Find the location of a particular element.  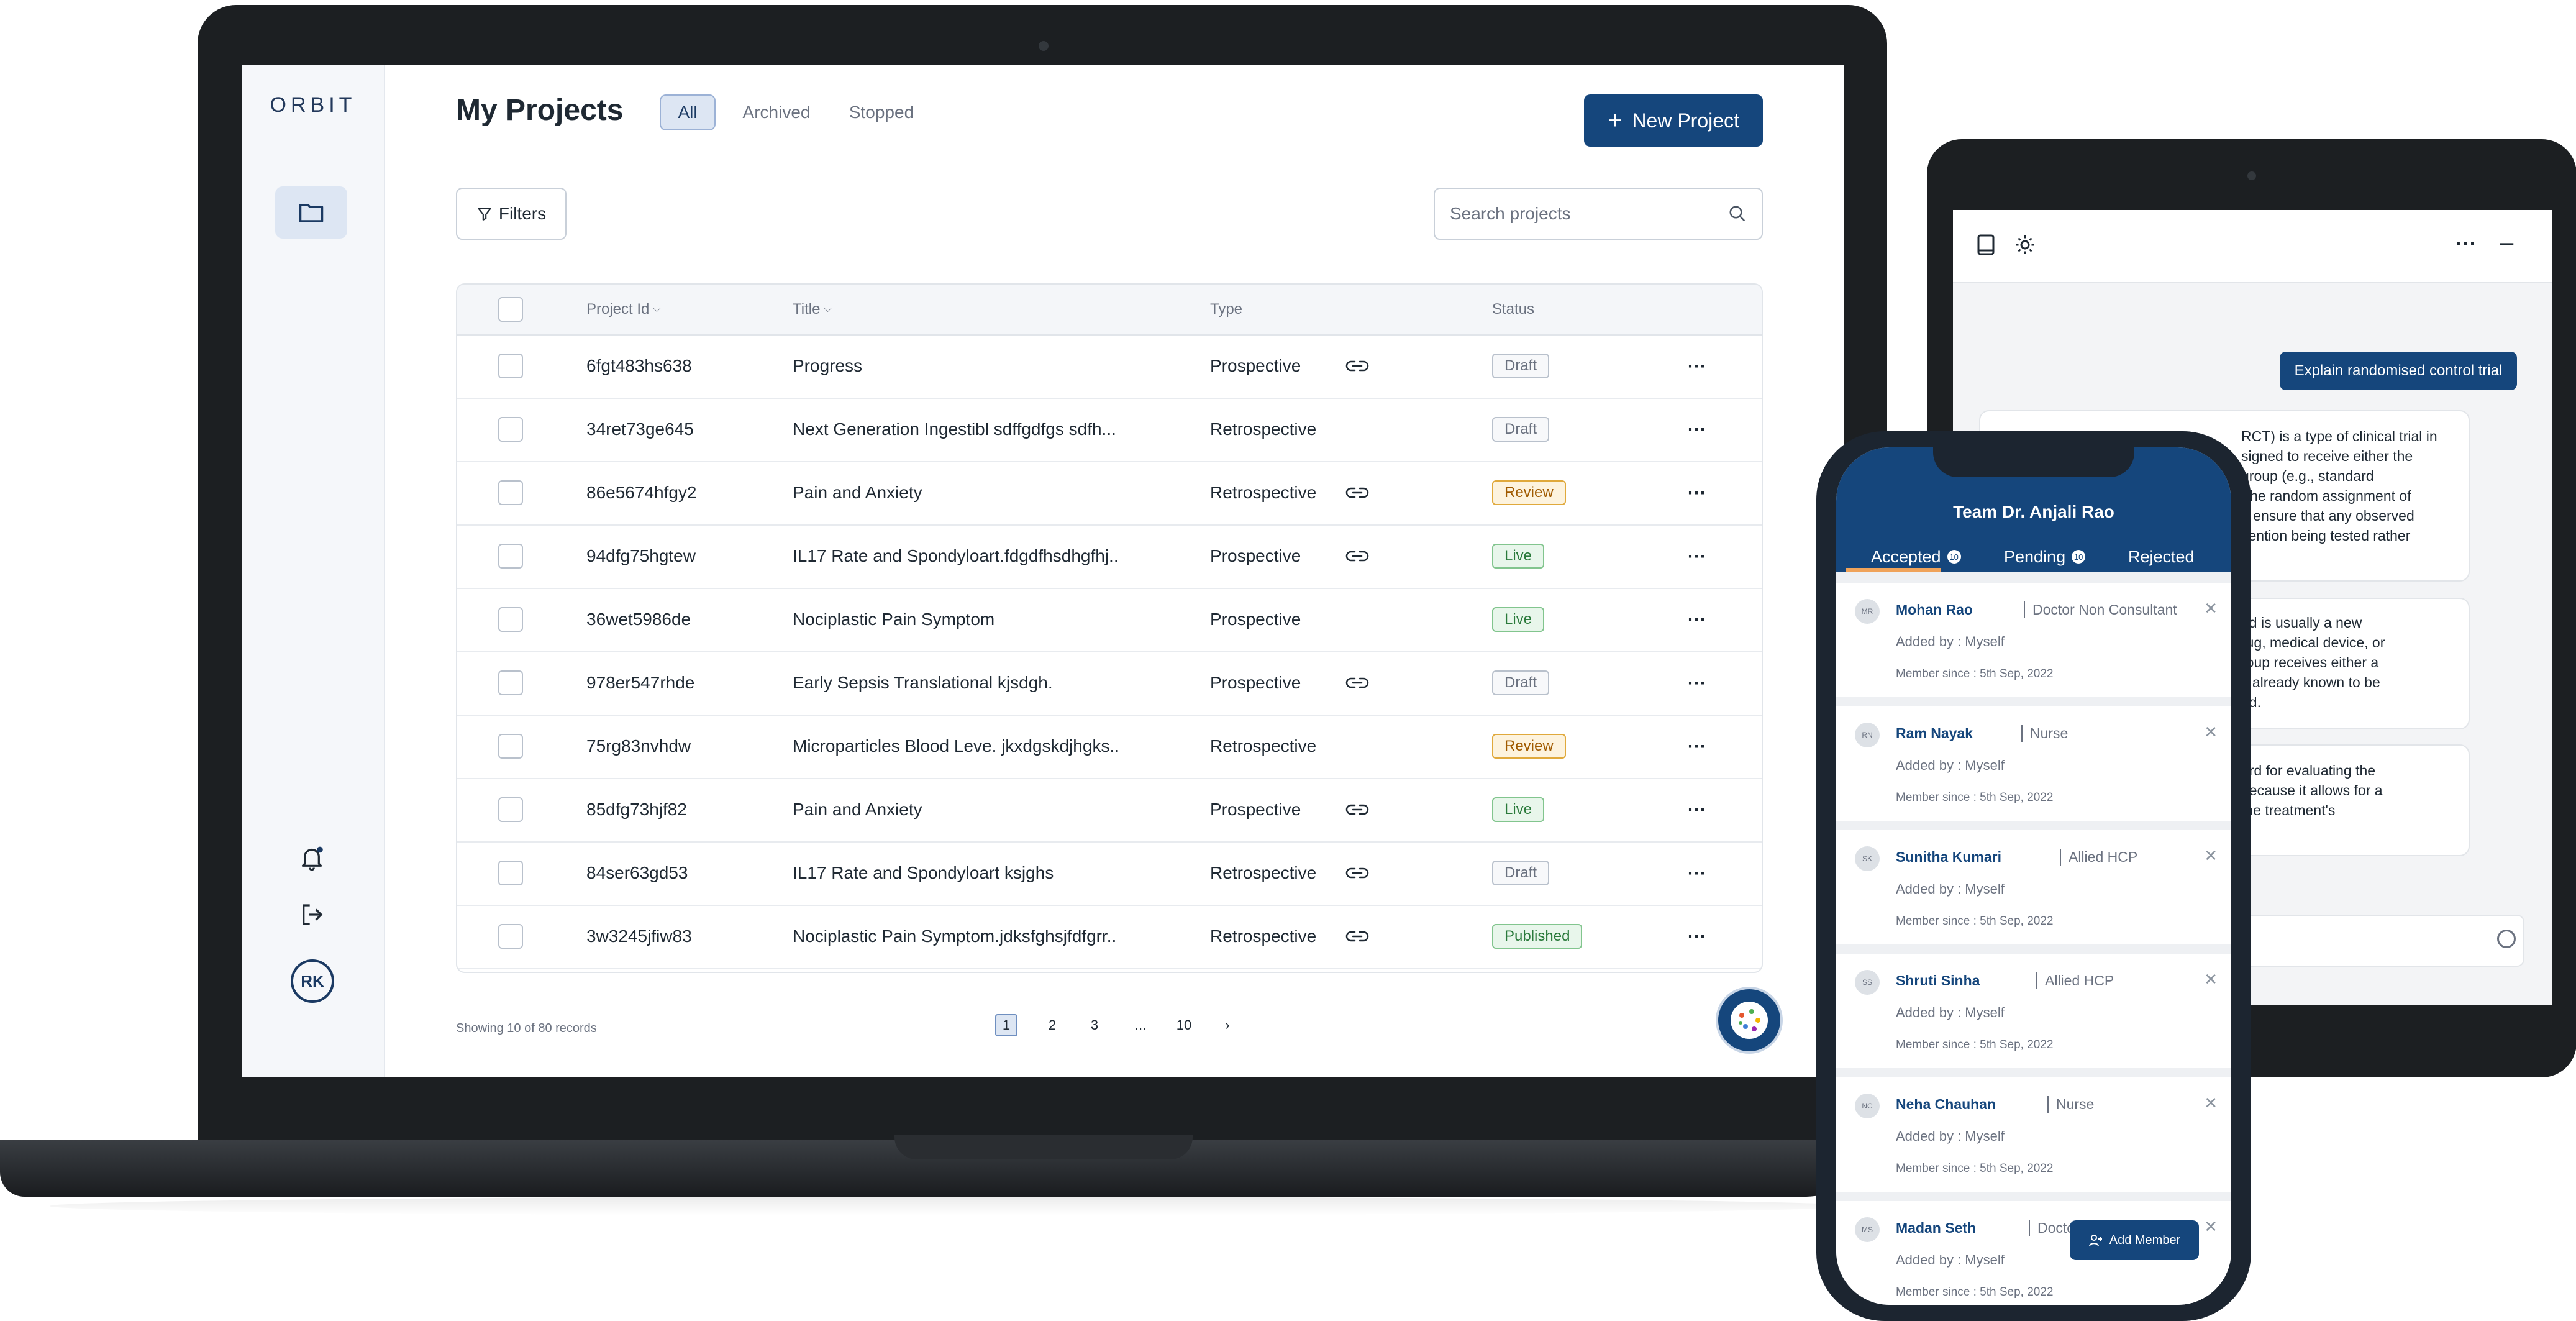

tab-pending: Pending 10 is located at coordinates (2045, 557).